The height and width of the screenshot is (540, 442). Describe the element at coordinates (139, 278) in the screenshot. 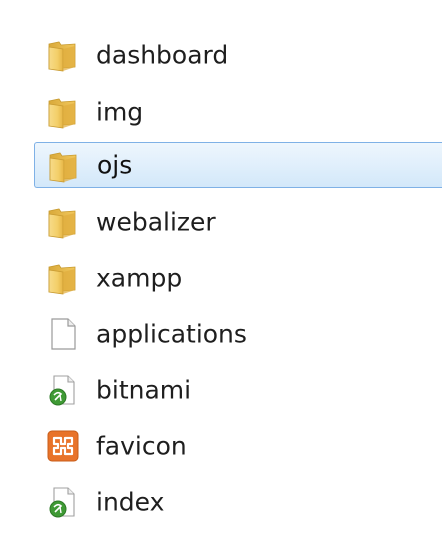

I see `file-name: xampp` at that location.